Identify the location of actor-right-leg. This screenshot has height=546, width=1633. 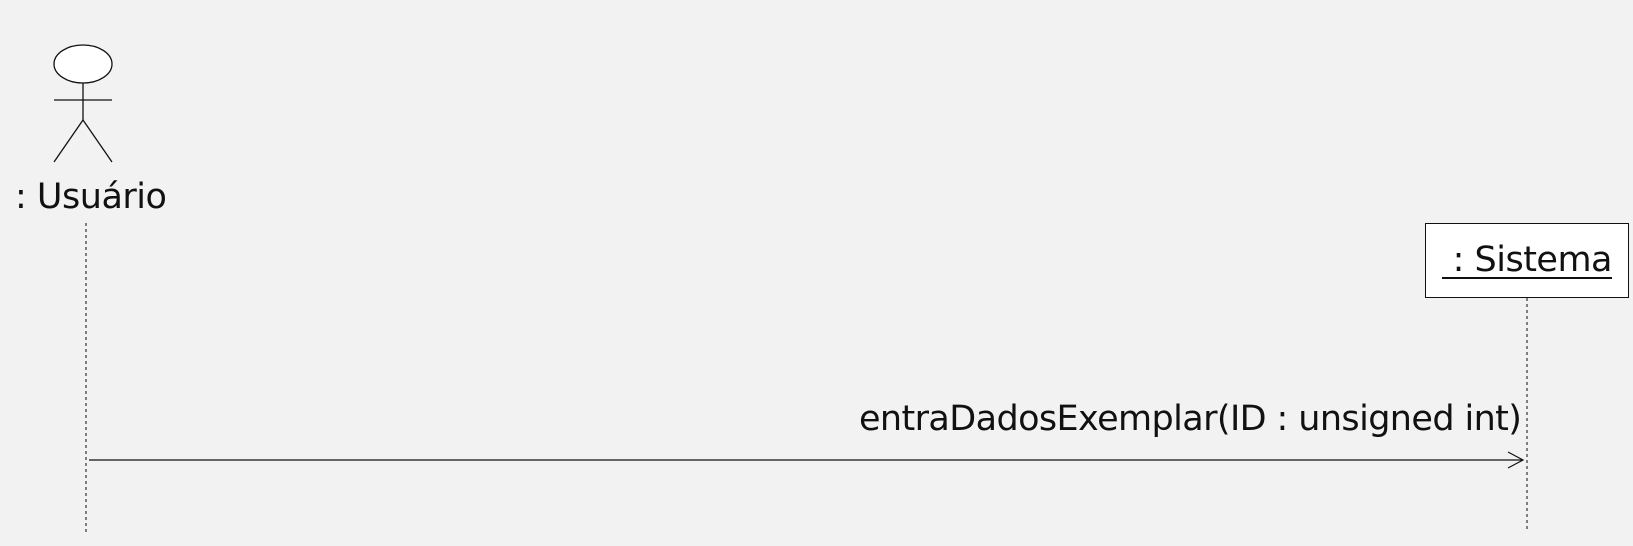
(97, 141).